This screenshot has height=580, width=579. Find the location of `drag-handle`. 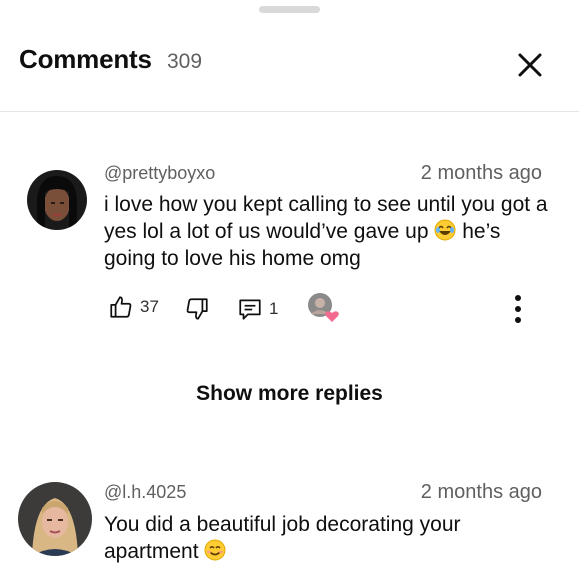

drag-handle is located at coordinates (289, 9).